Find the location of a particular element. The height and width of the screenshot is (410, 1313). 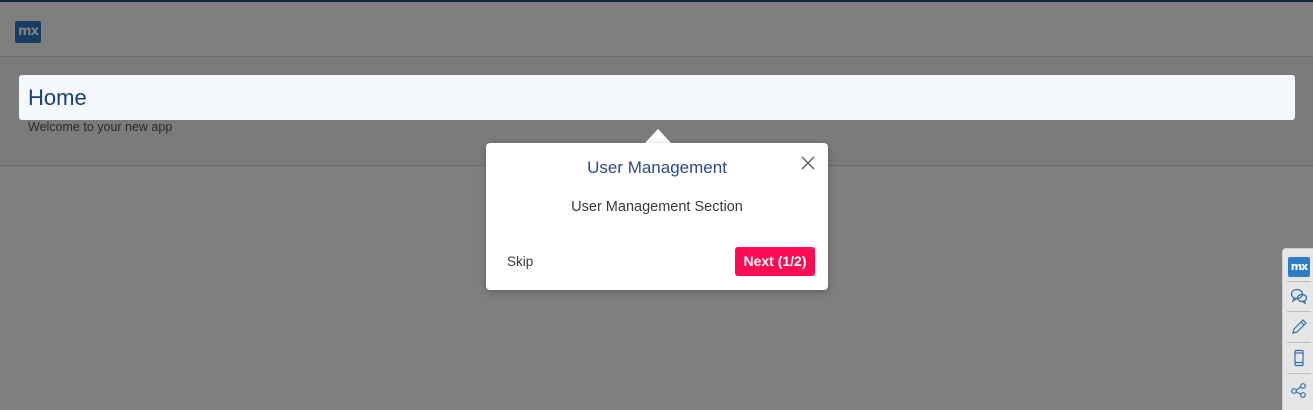

highlighted-page-title: Home is located at coordinates (57, 97).